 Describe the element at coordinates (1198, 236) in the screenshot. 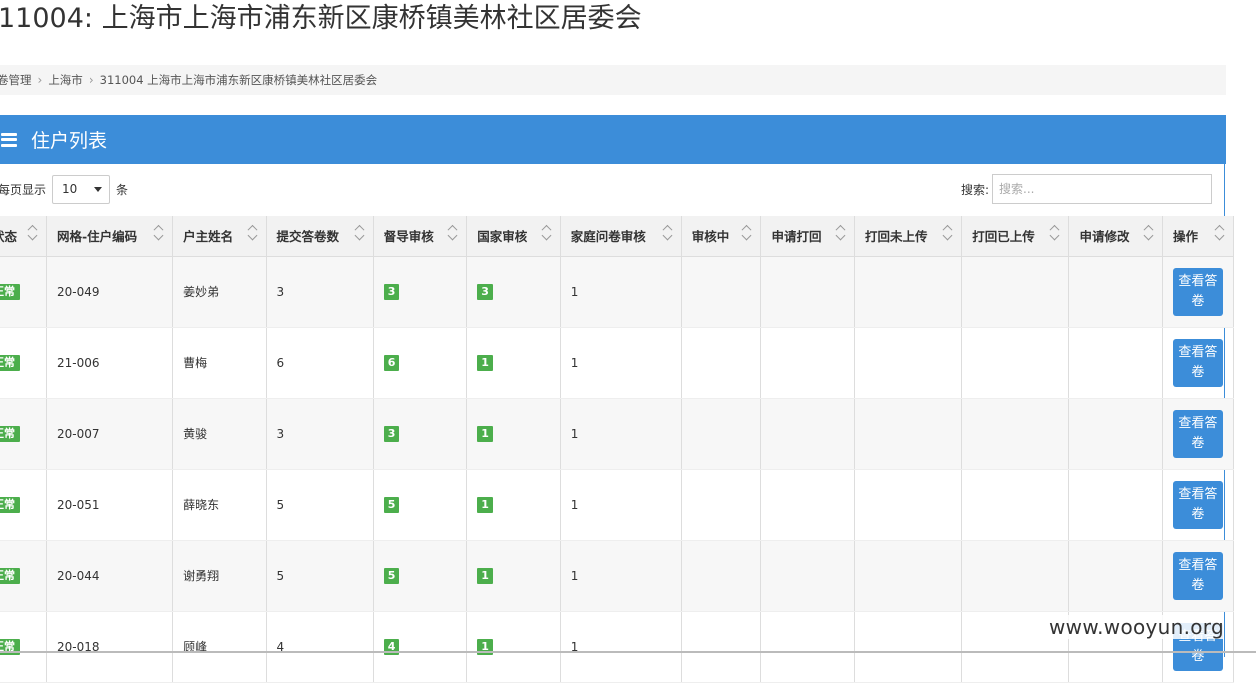

I see `column-header-action: 操作` at that location.